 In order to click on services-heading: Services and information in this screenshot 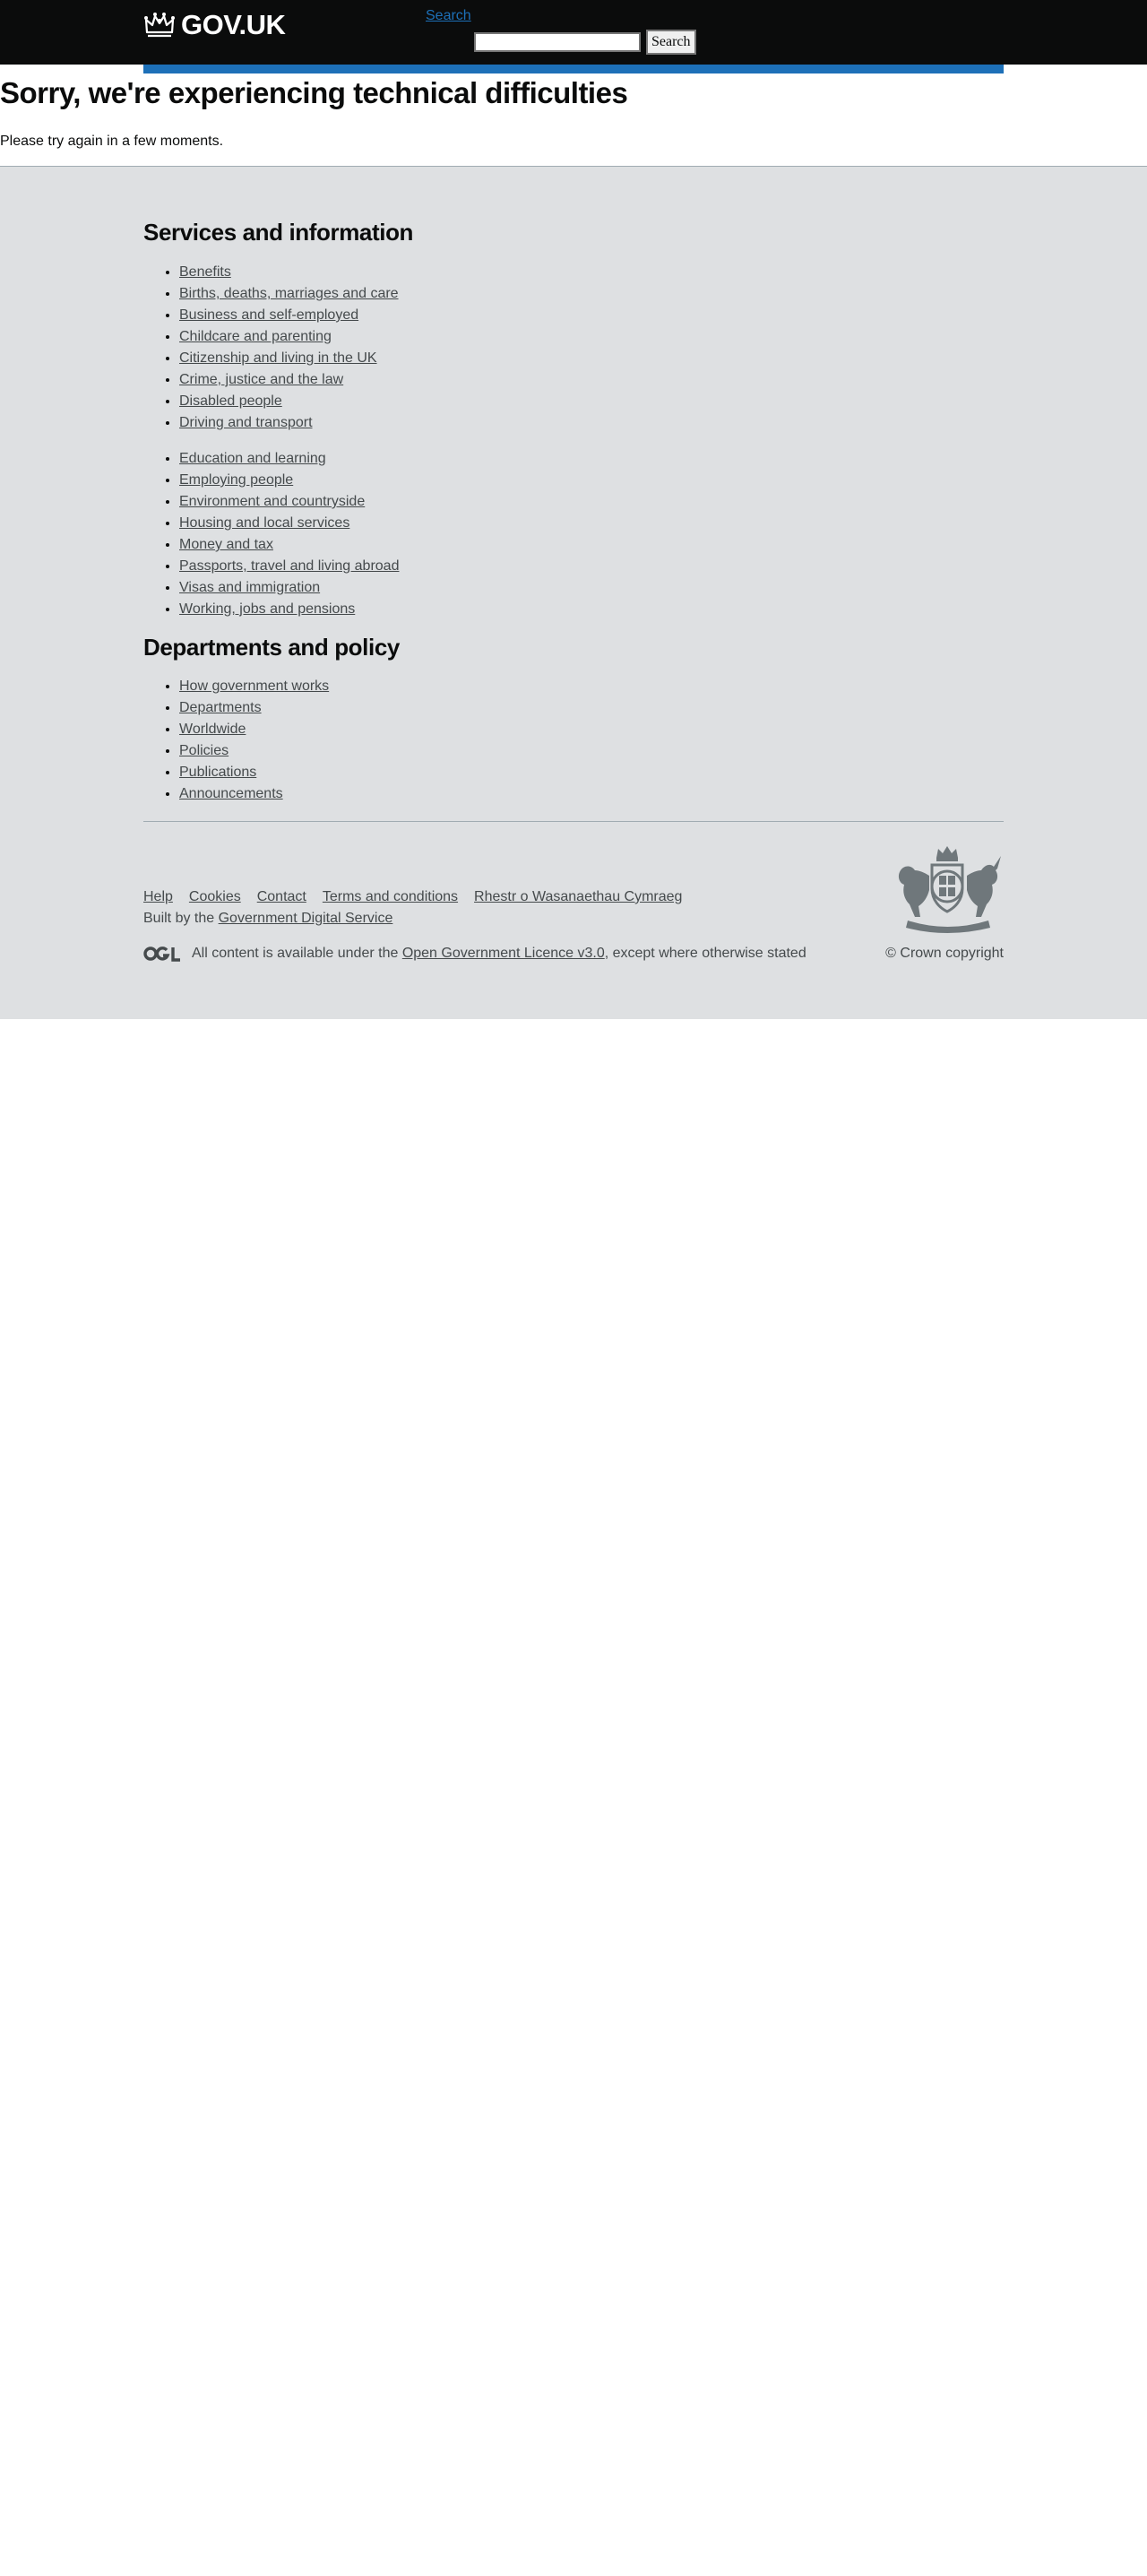, I will do `click(278, 232)`.